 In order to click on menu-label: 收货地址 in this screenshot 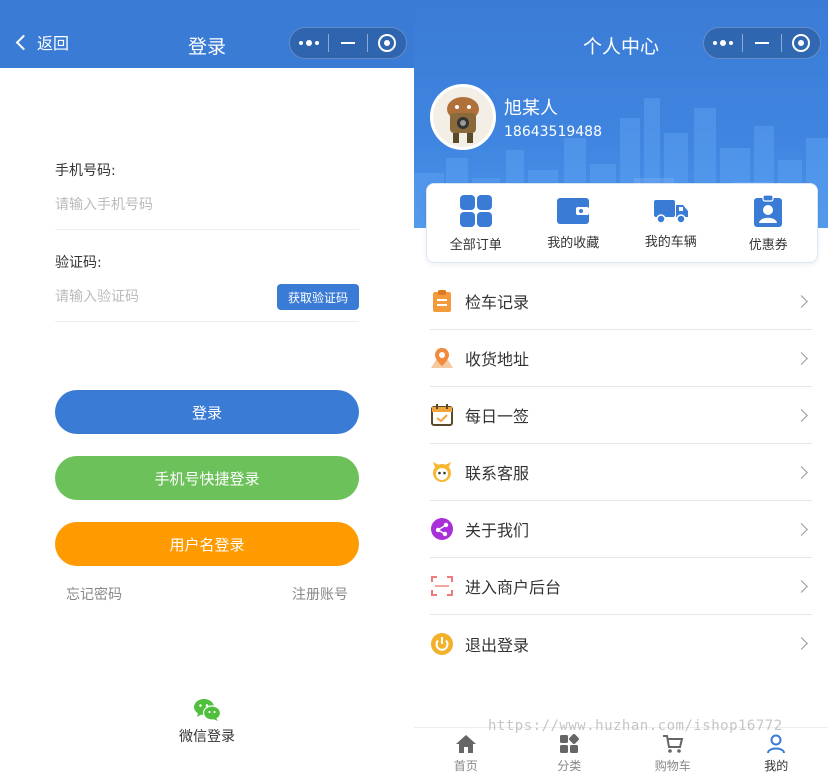, I will do `click(497, 359)`.